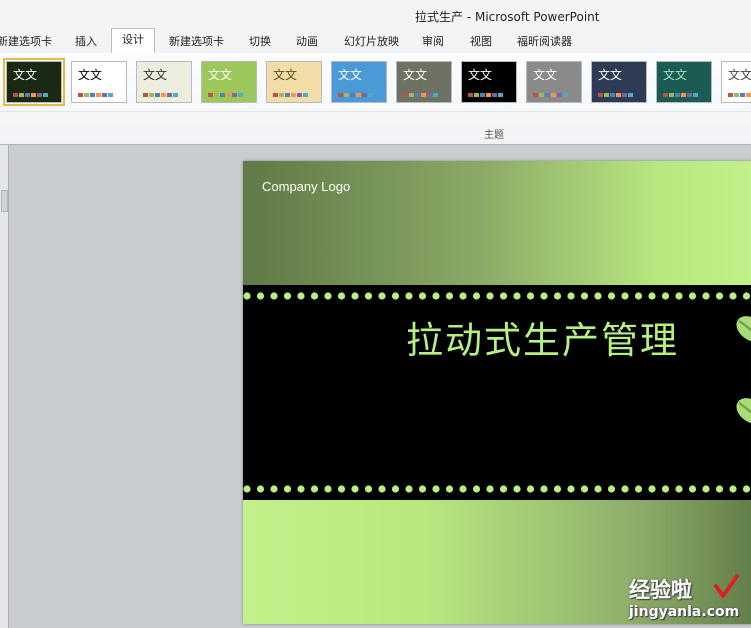 The height and width of the screenshot is (628, 751). What do you see at coordinates (684, 612) in the screenshot?
I see `watermark-url-text: jingyanla.com` at bounding box center [684, 612].